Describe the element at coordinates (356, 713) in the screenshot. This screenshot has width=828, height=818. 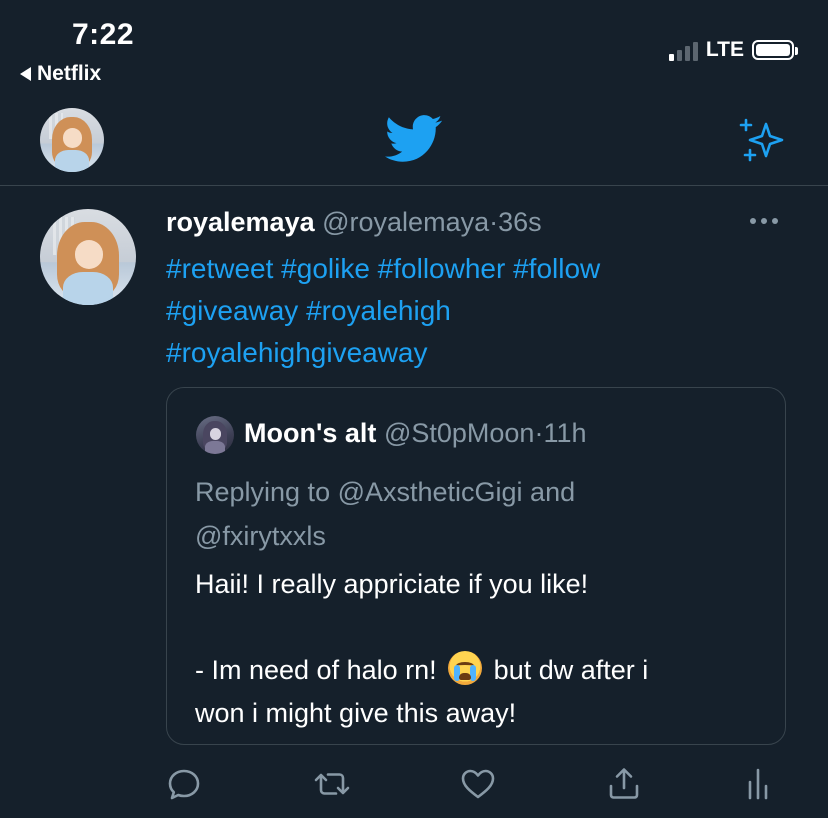
I see `quoted-body-line: won i might give this away!` at that location.